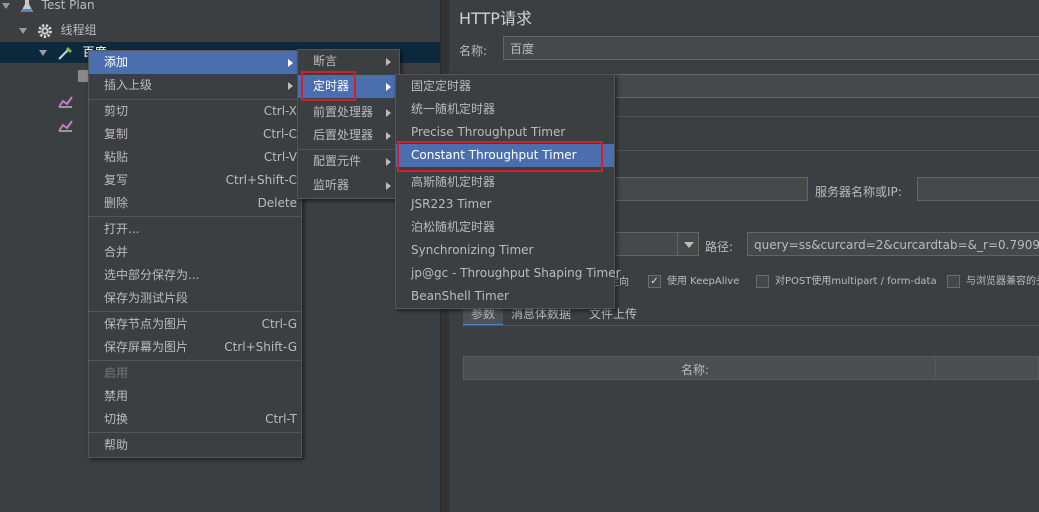 This screenshot has width=1039, height=512. Describe the element at coordinates (703, 281) in the screenshot. I see `keepalive-label: 使用 KeepAlive` at that location.